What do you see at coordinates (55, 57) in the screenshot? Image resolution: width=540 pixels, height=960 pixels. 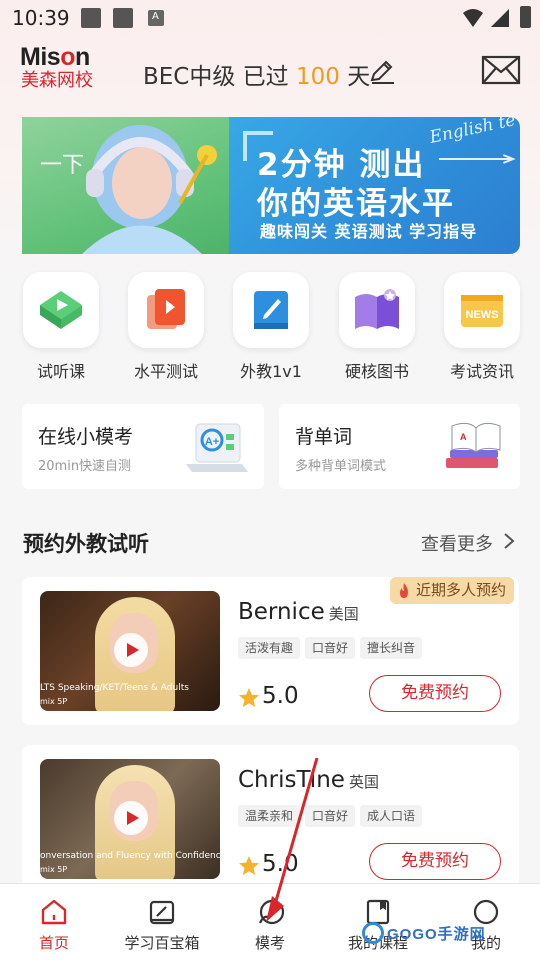 I see `logo-text: Mison` at bounding box center [55, 57].